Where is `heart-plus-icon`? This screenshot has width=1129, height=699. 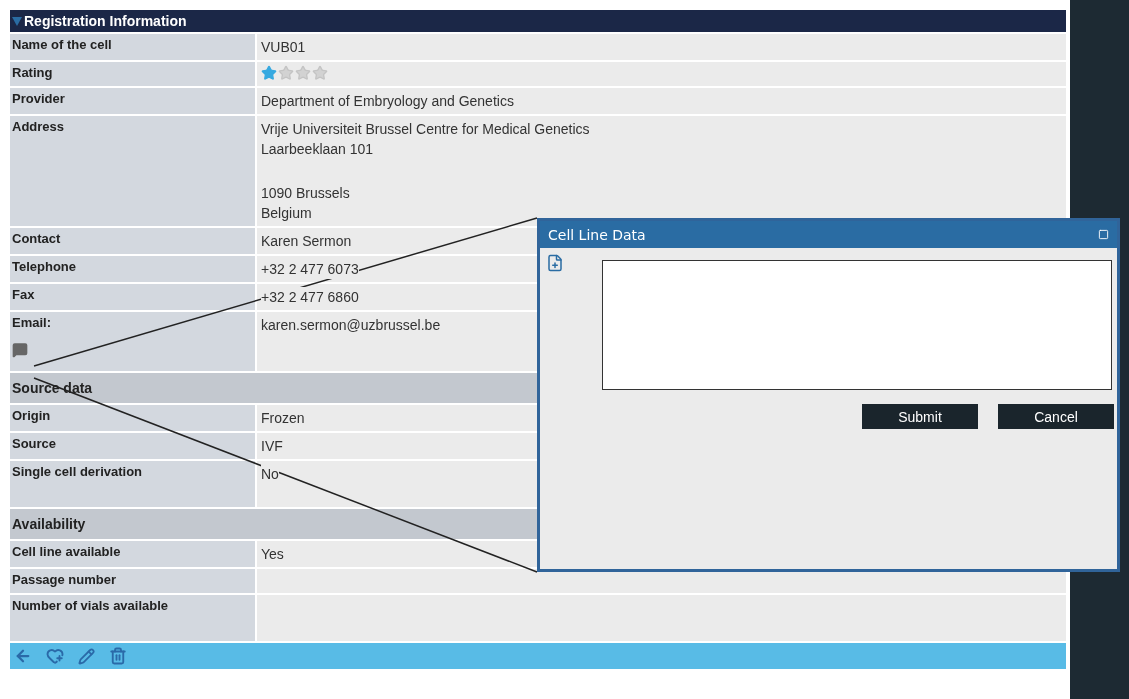
heart-plus-icon is located at coordinates (55, 656).